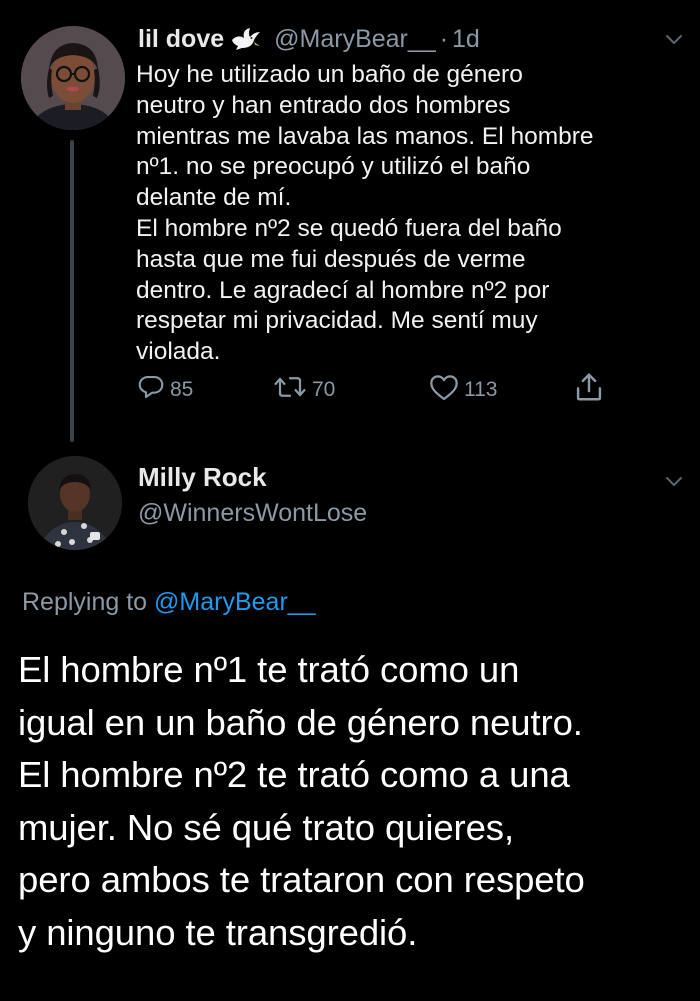 The image size is (700, 1001). I want to click on like-count: 113, so click(481, 389).